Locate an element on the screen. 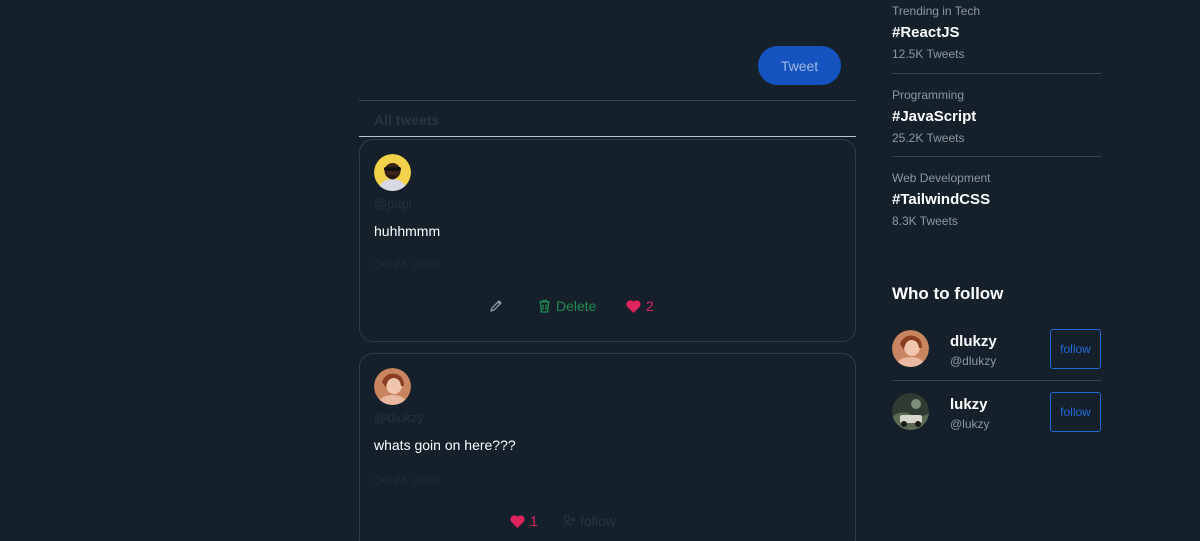  trend-category: Web Development is located at coordinates (941, 178).